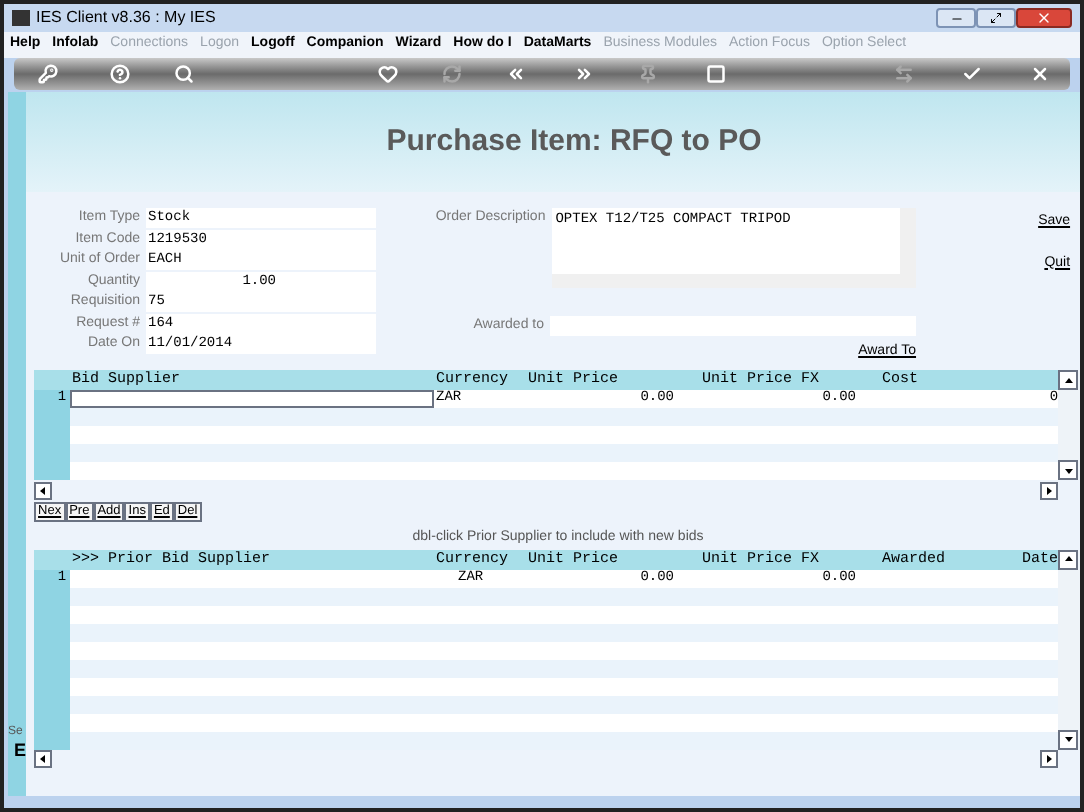 This screenshot has width=1084, height=812. Describe the element at coordinates (972, 74) in the screenshot. I see `check-icon` at that location.